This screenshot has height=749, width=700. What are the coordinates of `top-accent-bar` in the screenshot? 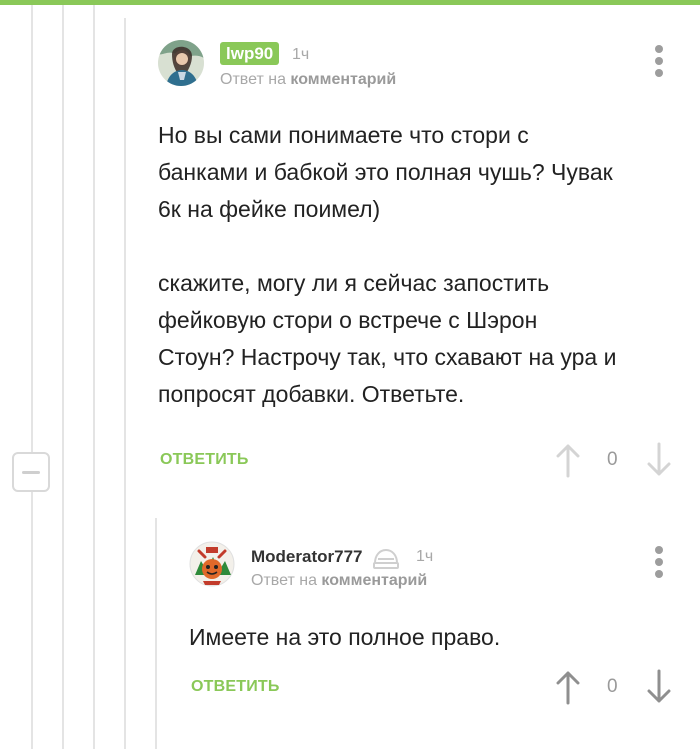 It's located at (350, 2).